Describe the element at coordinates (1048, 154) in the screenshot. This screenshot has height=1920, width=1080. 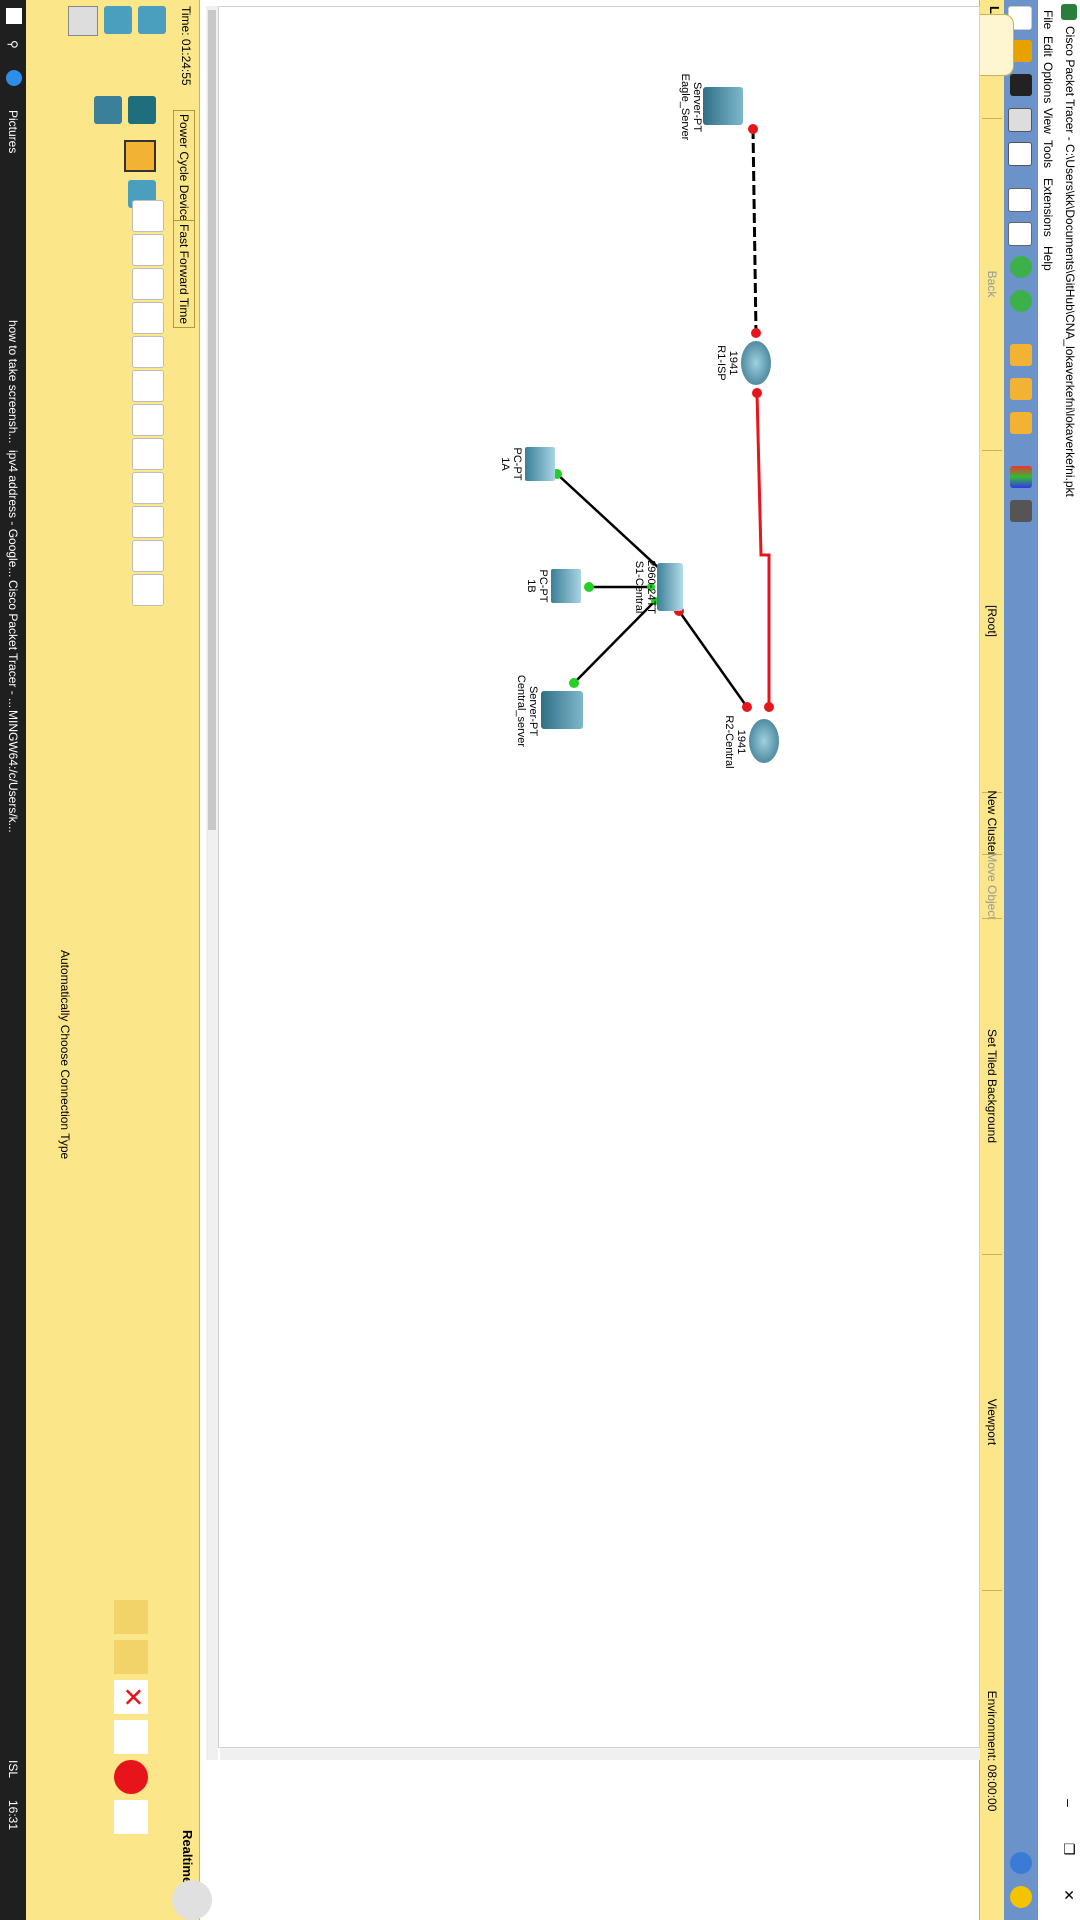
I see `menu-tools: Tools` at that location.